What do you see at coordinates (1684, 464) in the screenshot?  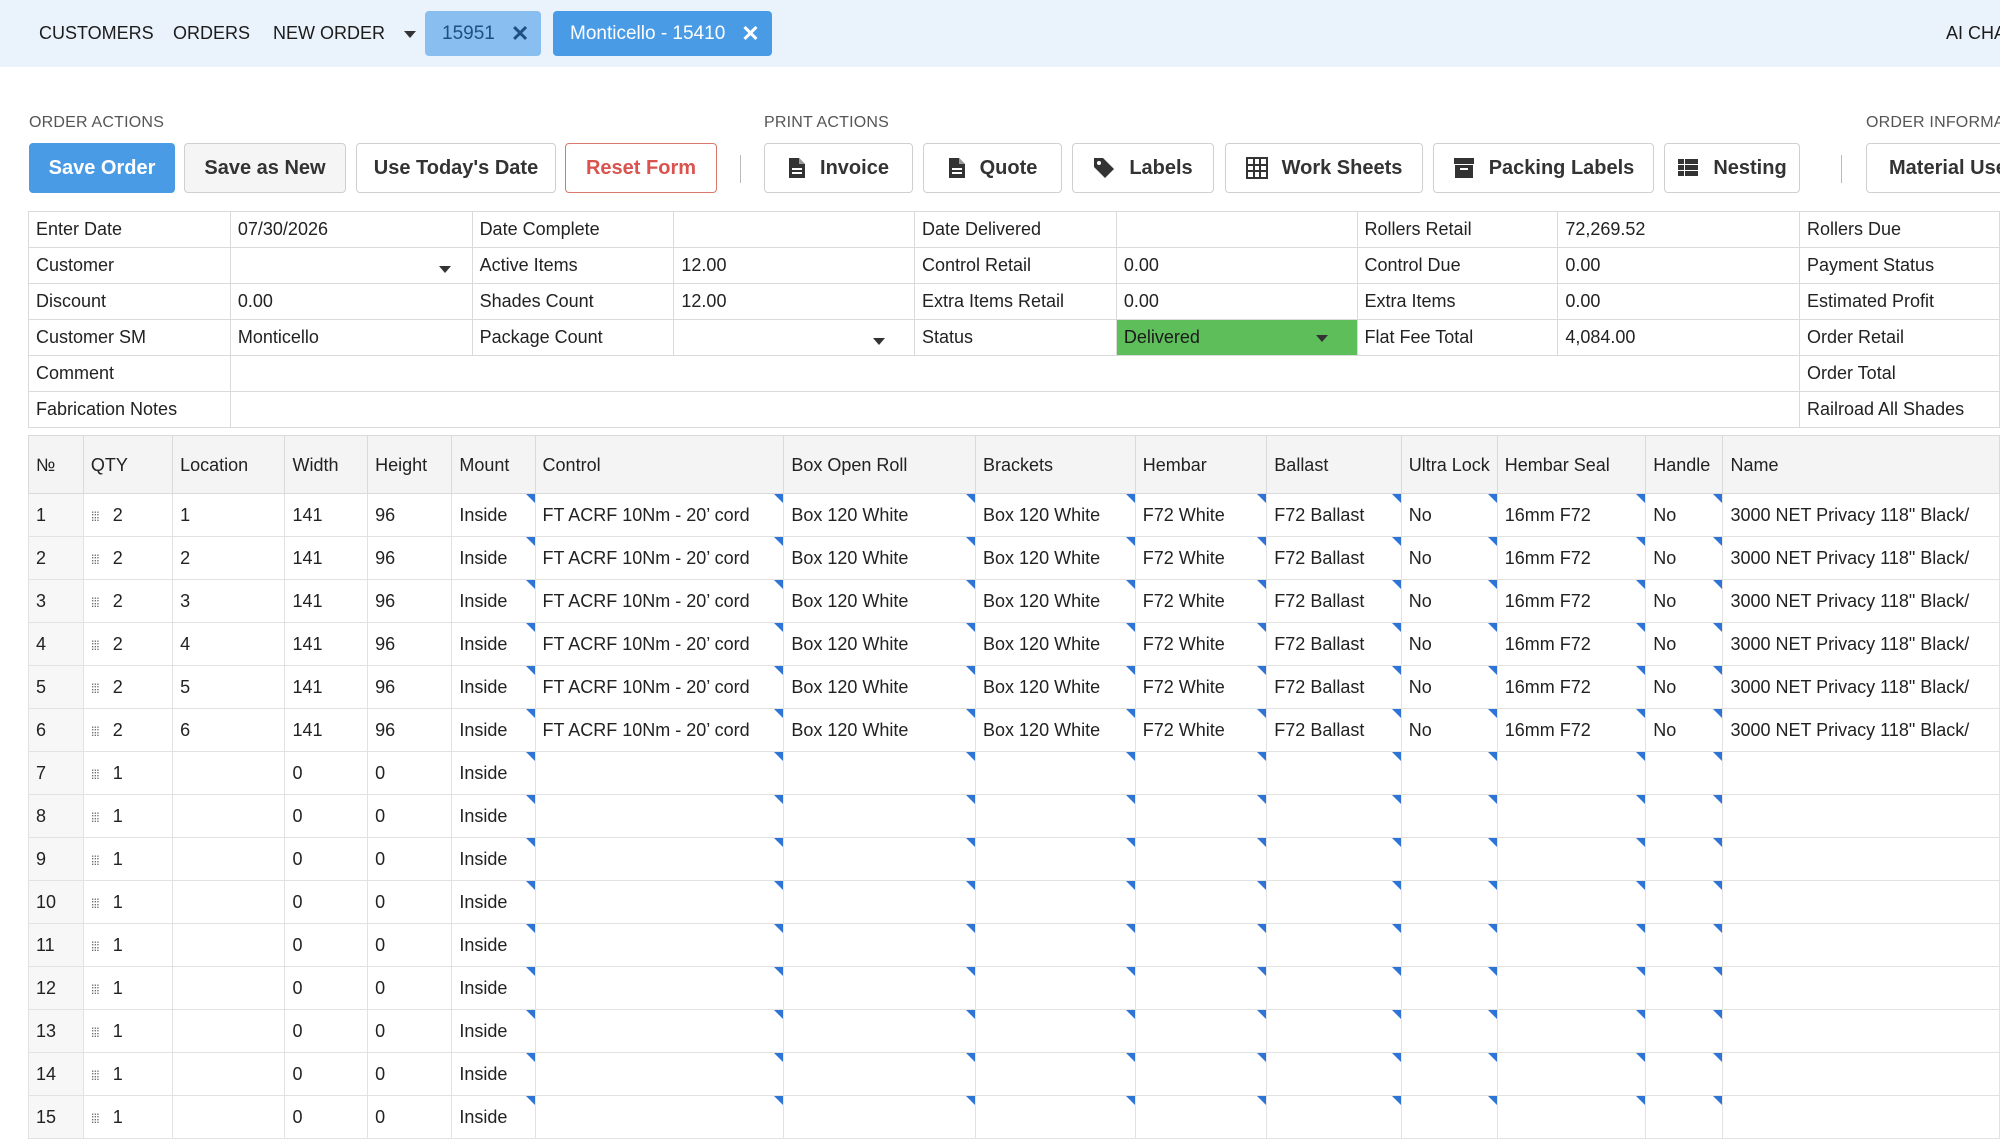 I see `column-header: Handle` at bounding box center [1684, 464].